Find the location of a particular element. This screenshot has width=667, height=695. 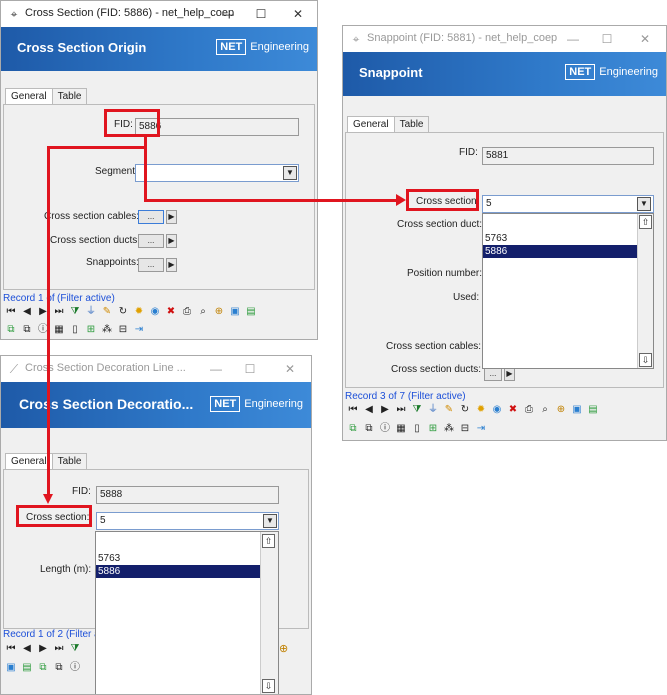

snappoints-next-button: ▶ is located at coordinates (171, 265).